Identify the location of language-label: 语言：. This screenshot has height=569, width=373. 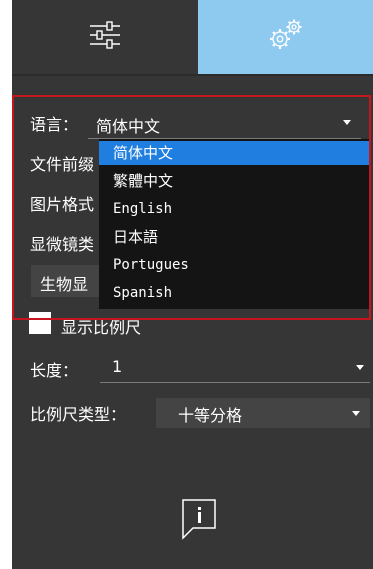
(54, 124).